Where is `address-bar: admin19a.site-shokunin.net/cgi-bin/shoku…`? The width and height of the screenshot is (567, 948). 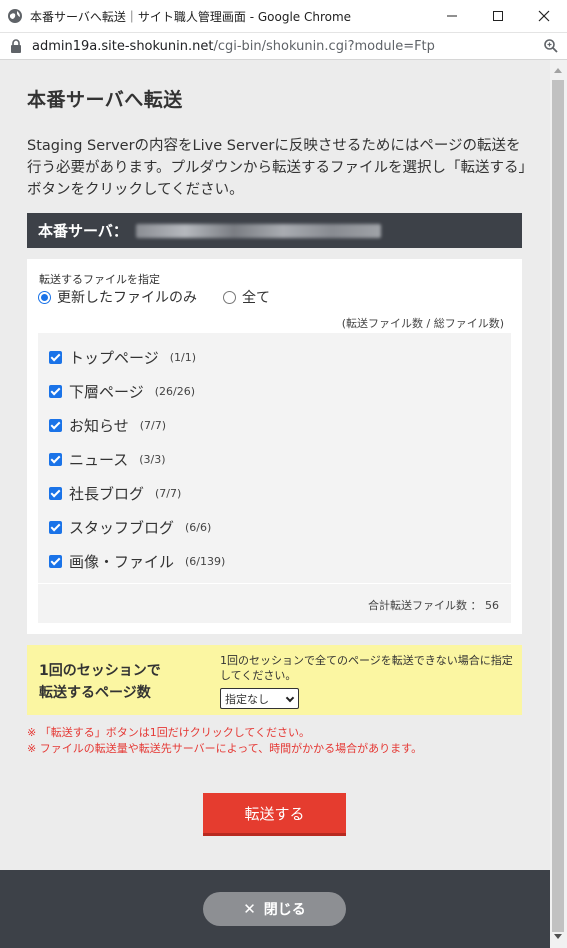
address-bar: admin19a.site-shokunin.net/cgi-bin/shoku… is located at coordinates (283, 46).